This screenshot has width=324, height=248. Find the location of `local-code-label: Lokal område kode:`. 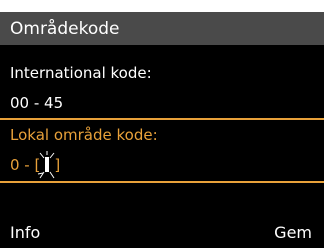

local-code-label: Lokal område kode: is located at coordinates (84, 135).